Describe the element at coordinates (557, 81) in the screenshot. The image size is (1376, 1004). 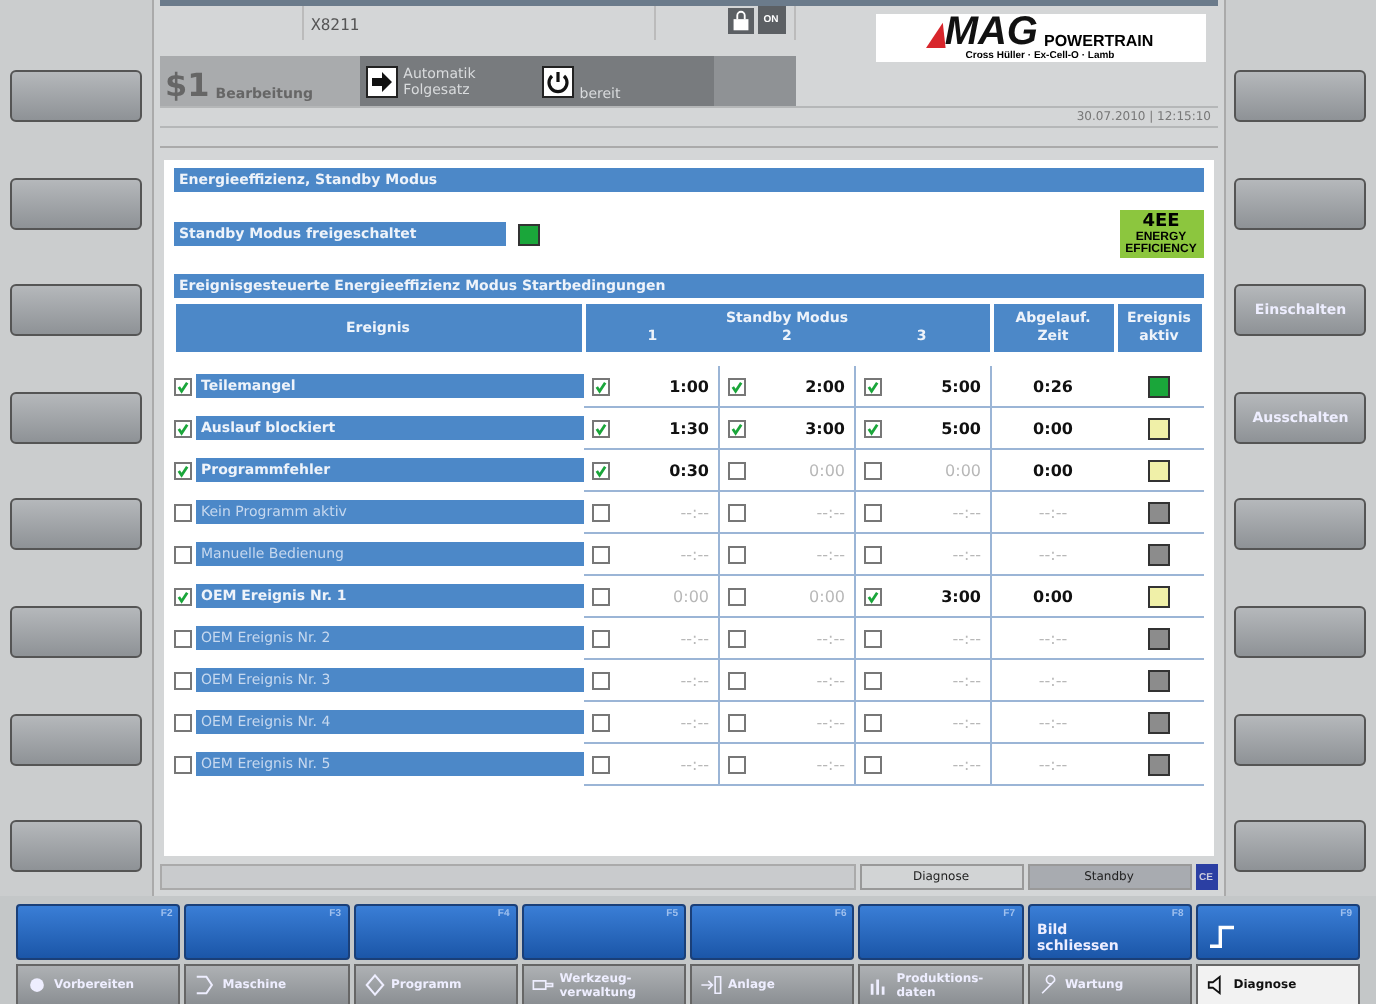
I see `power-icon` at that location.